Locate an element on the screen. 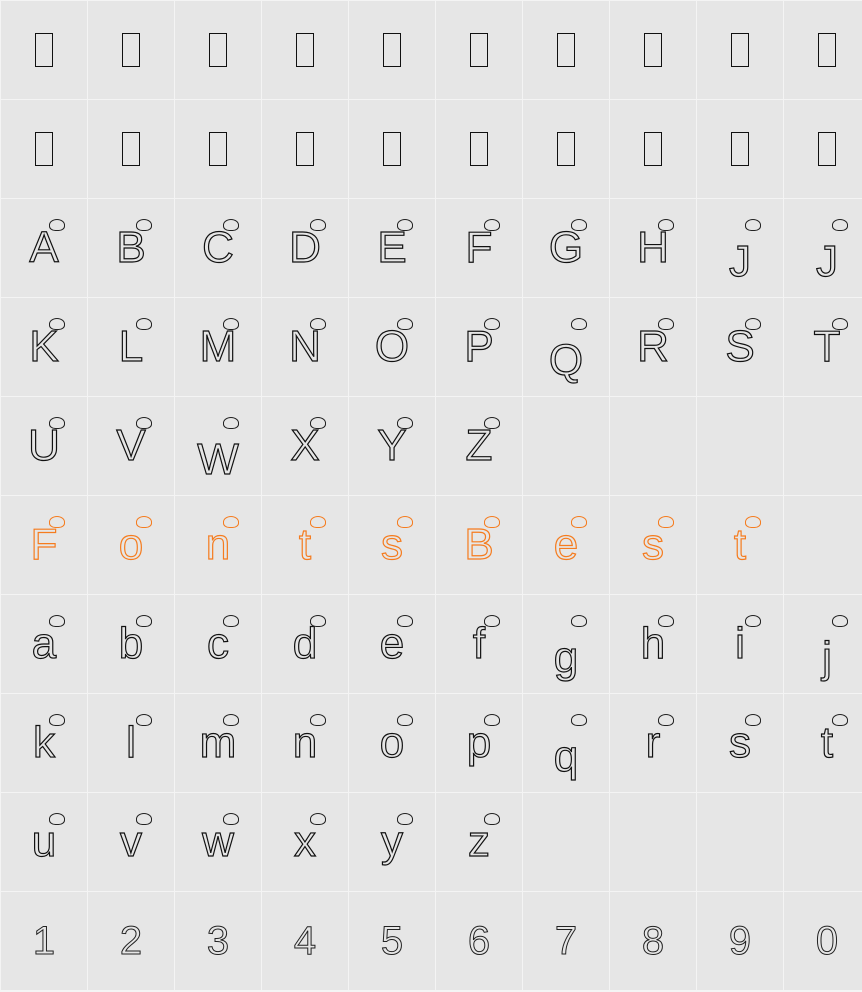  glyph-character: m is located at coordinates (218, 742).